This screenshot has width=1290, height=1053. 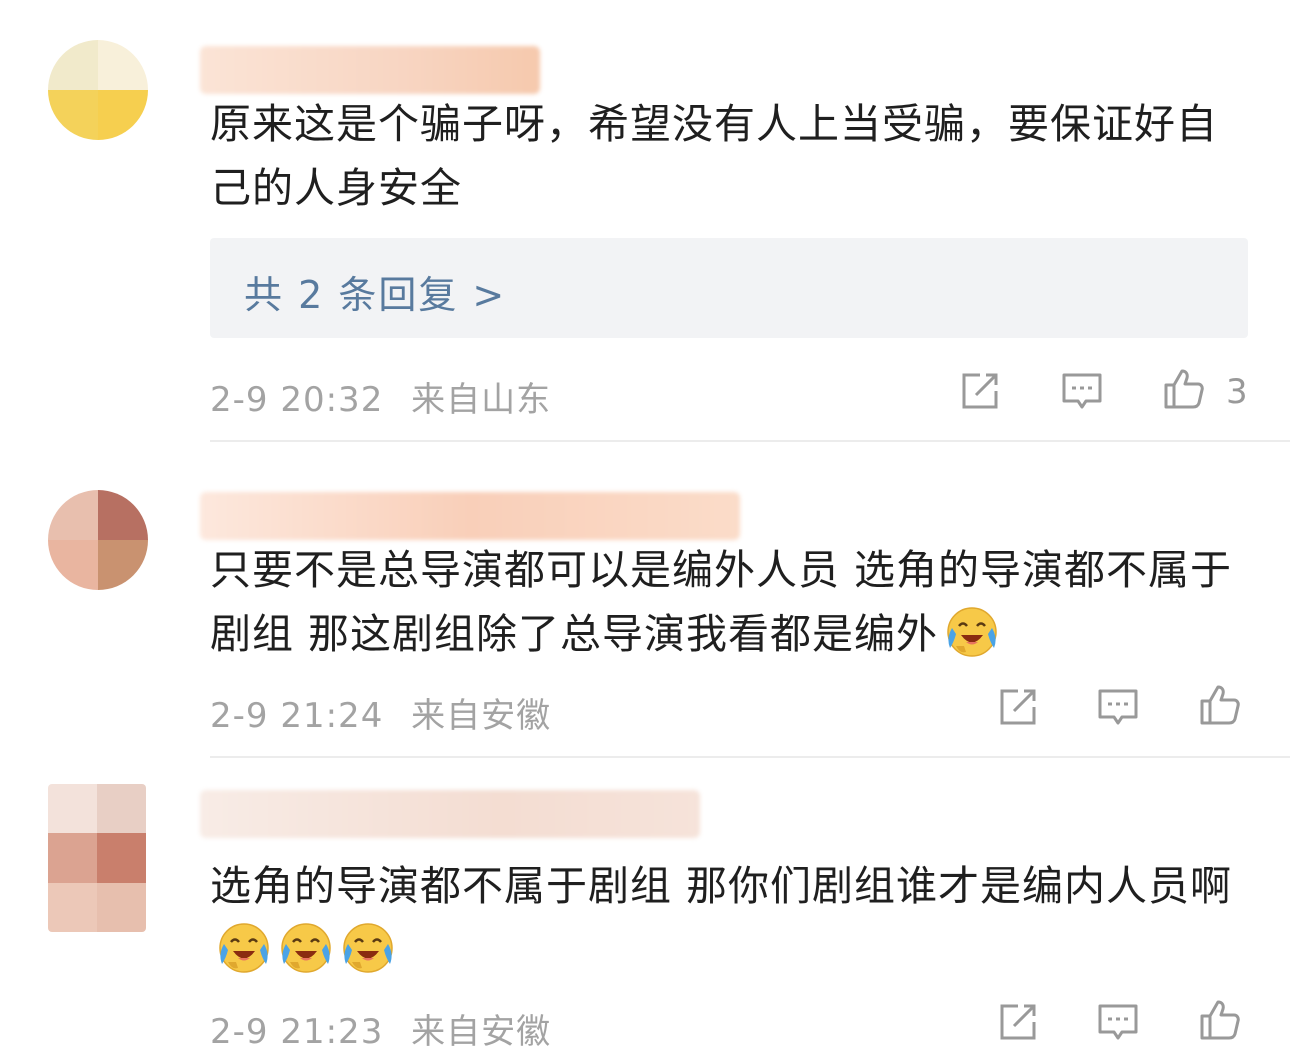 I want to click on comment-date: 2-9 20:32, so click(x=297, y=400).